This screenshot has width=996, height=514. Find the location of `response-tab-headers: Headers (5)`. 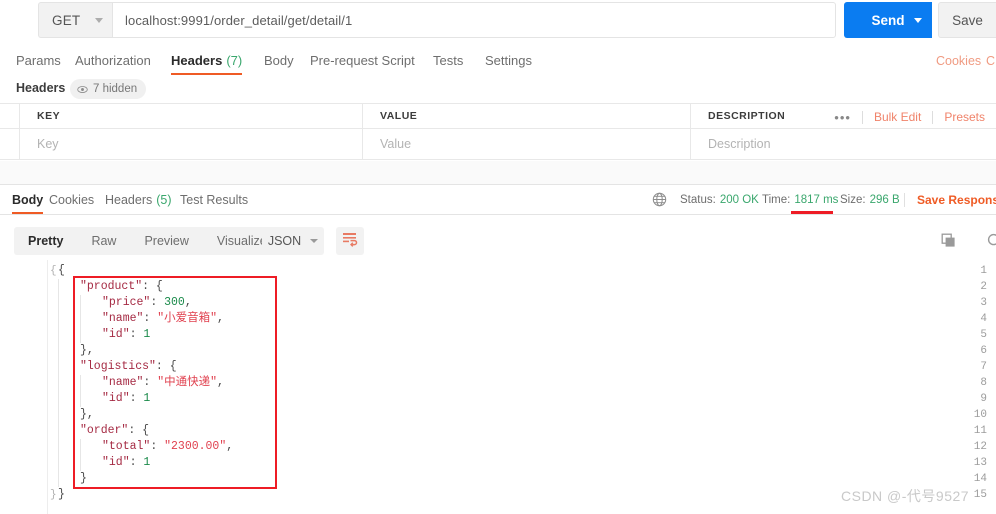

response-tab-headers: Headers (5) is located at coordinates (138, 200).